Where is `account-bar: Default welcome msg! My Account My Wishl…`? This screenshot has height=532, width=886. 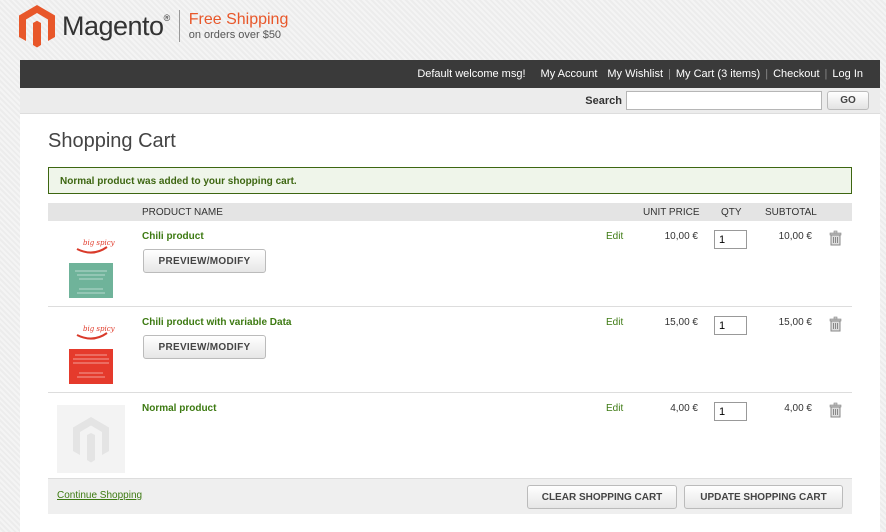
account-bar: Default welcome msg! My Account My Wishl… is located at coordinates (450, 74).